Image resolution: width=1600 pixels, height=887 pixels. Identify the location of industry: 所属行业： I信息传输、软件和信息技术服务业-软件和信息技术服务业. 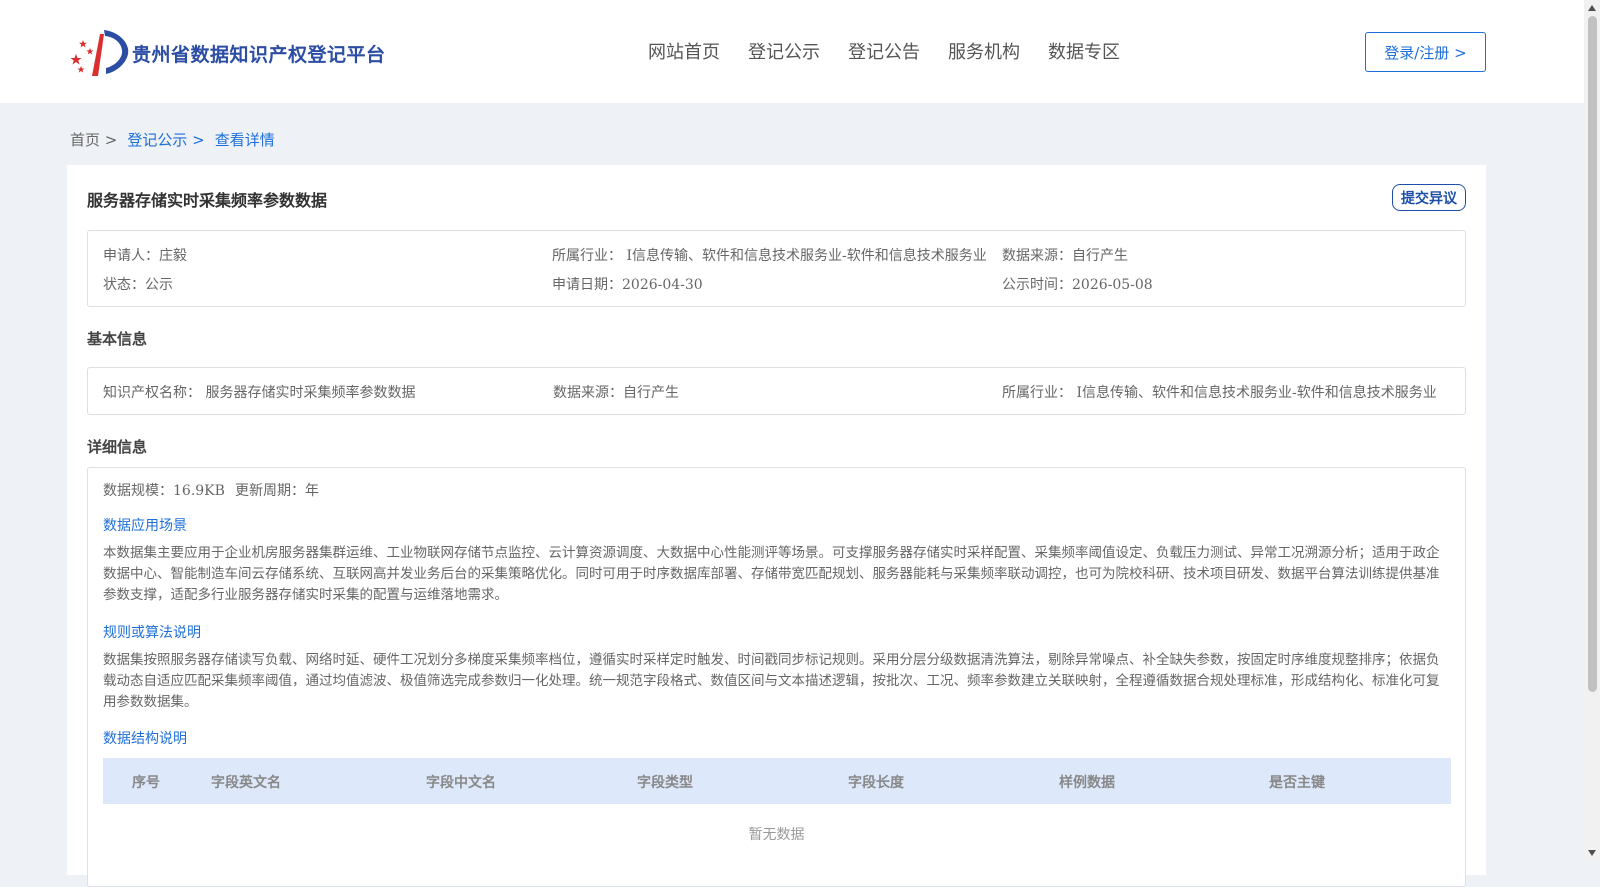
(769, 256).